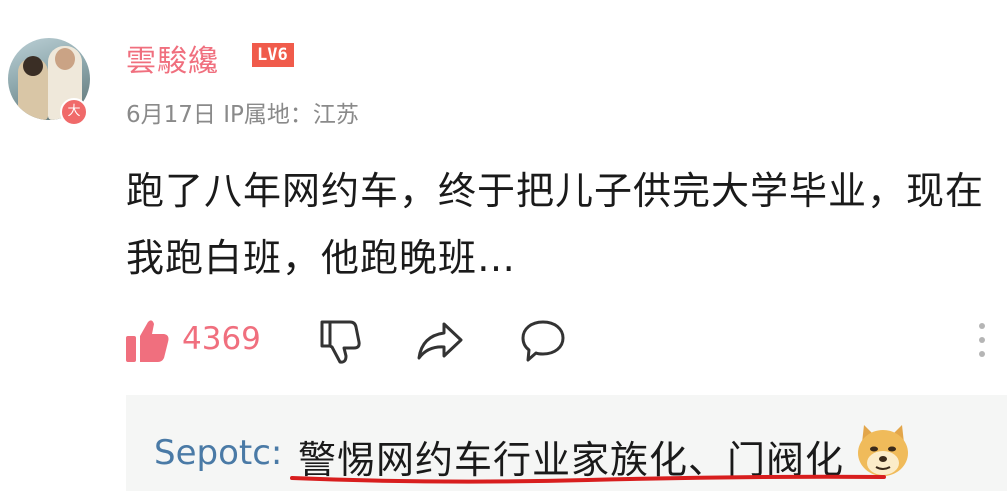  Describe the element at coordinates (171, 115) in the screenshot. I see `comment-date: 6月17日` at that location.